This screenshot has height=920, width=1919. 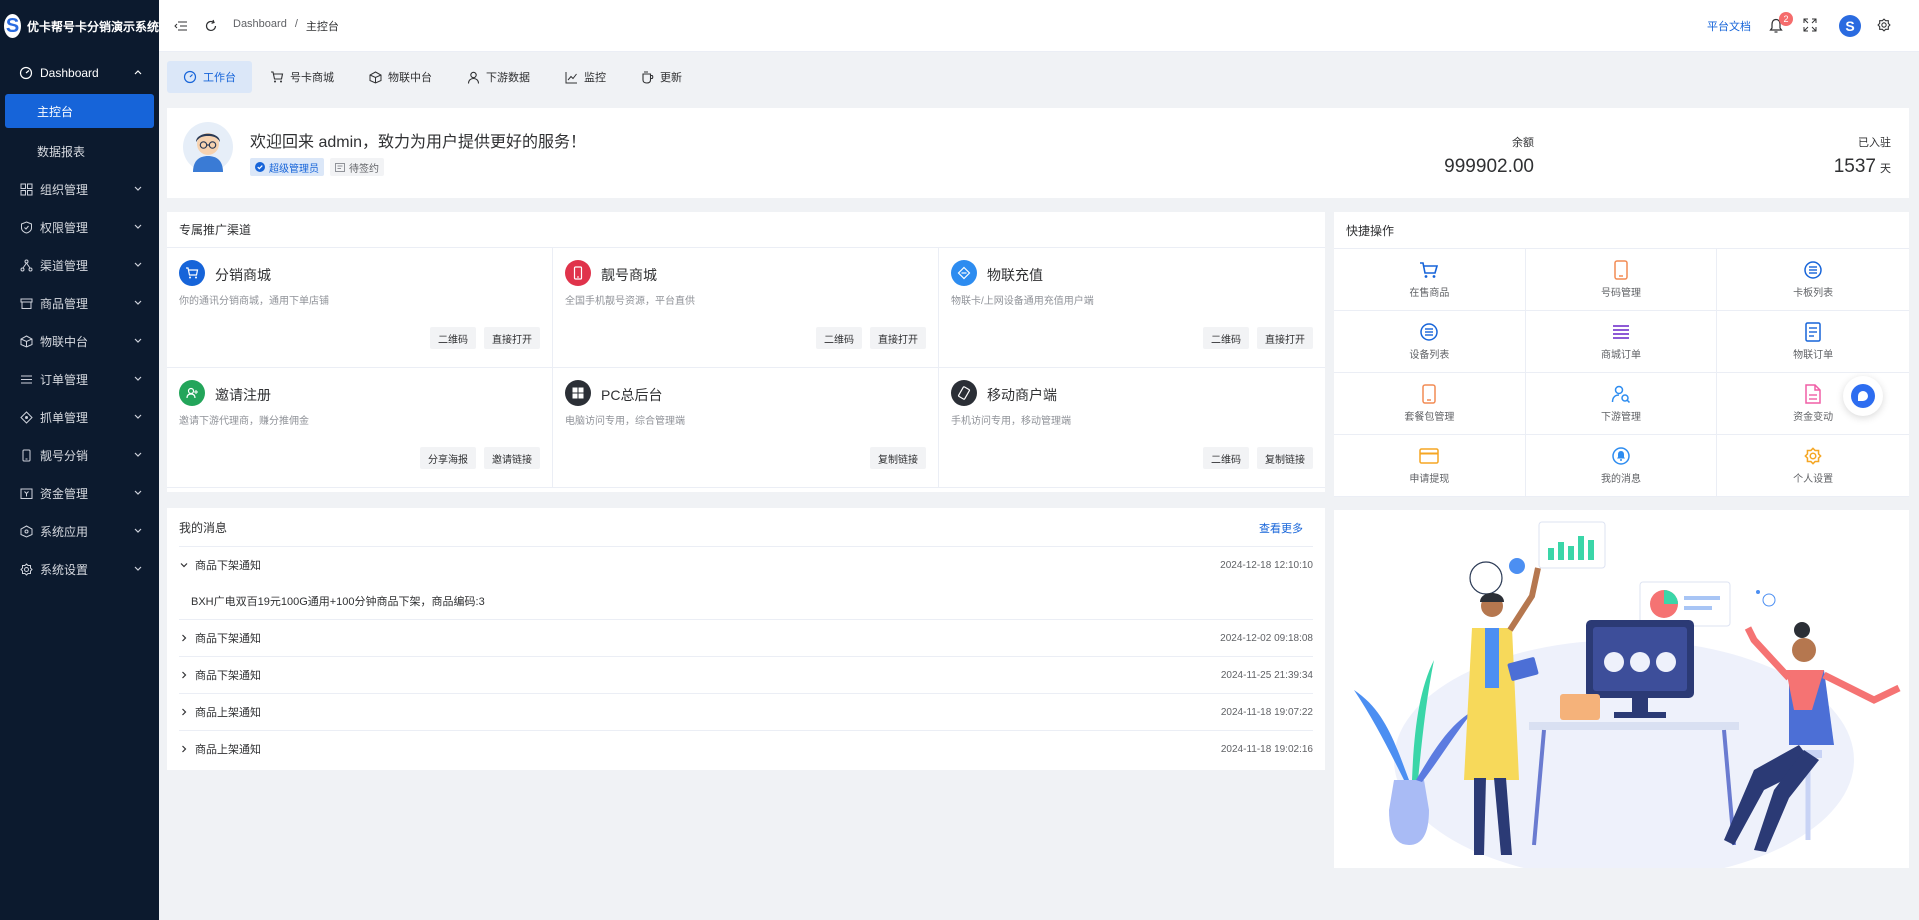 I want to click on message-row: 商品上架通知 2024-11-18 19:02:16, so click(x=746, y=748).